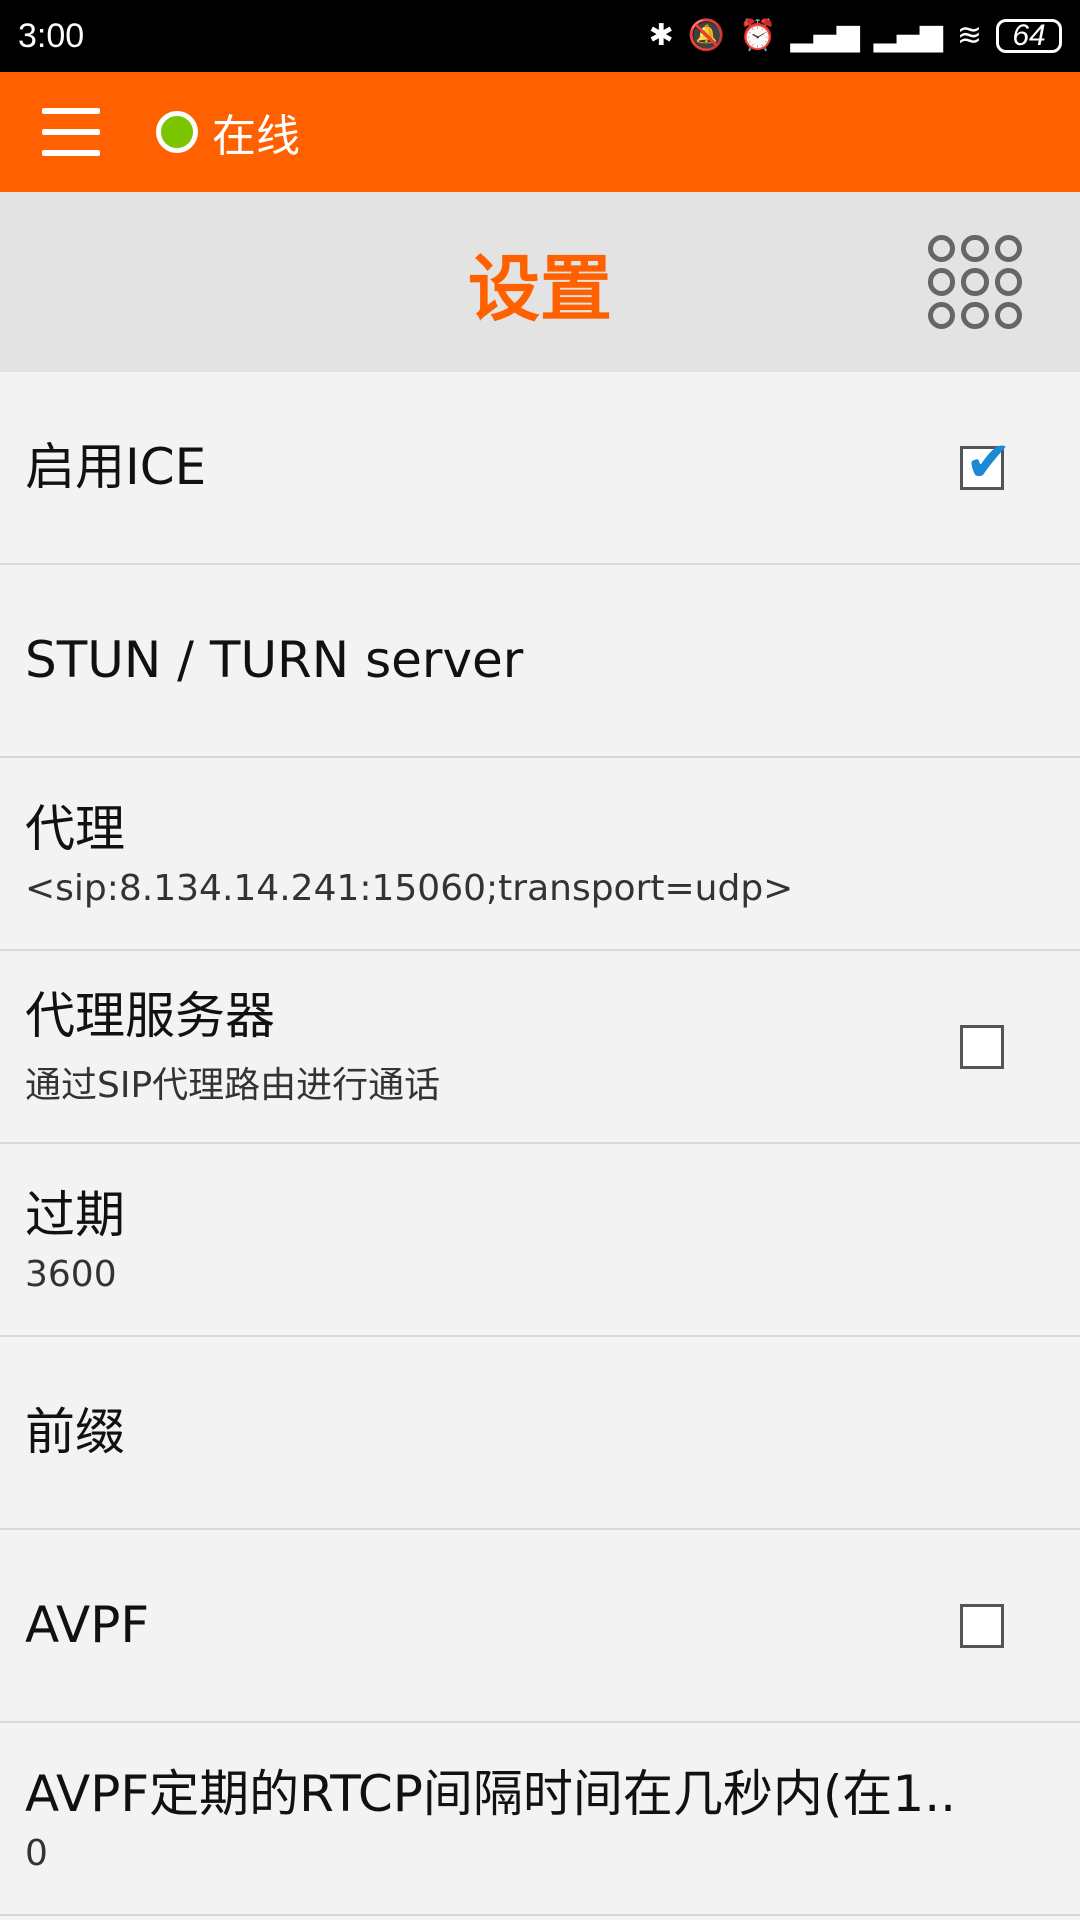  I want to click on battery-level: 64, so click(1029, 35).